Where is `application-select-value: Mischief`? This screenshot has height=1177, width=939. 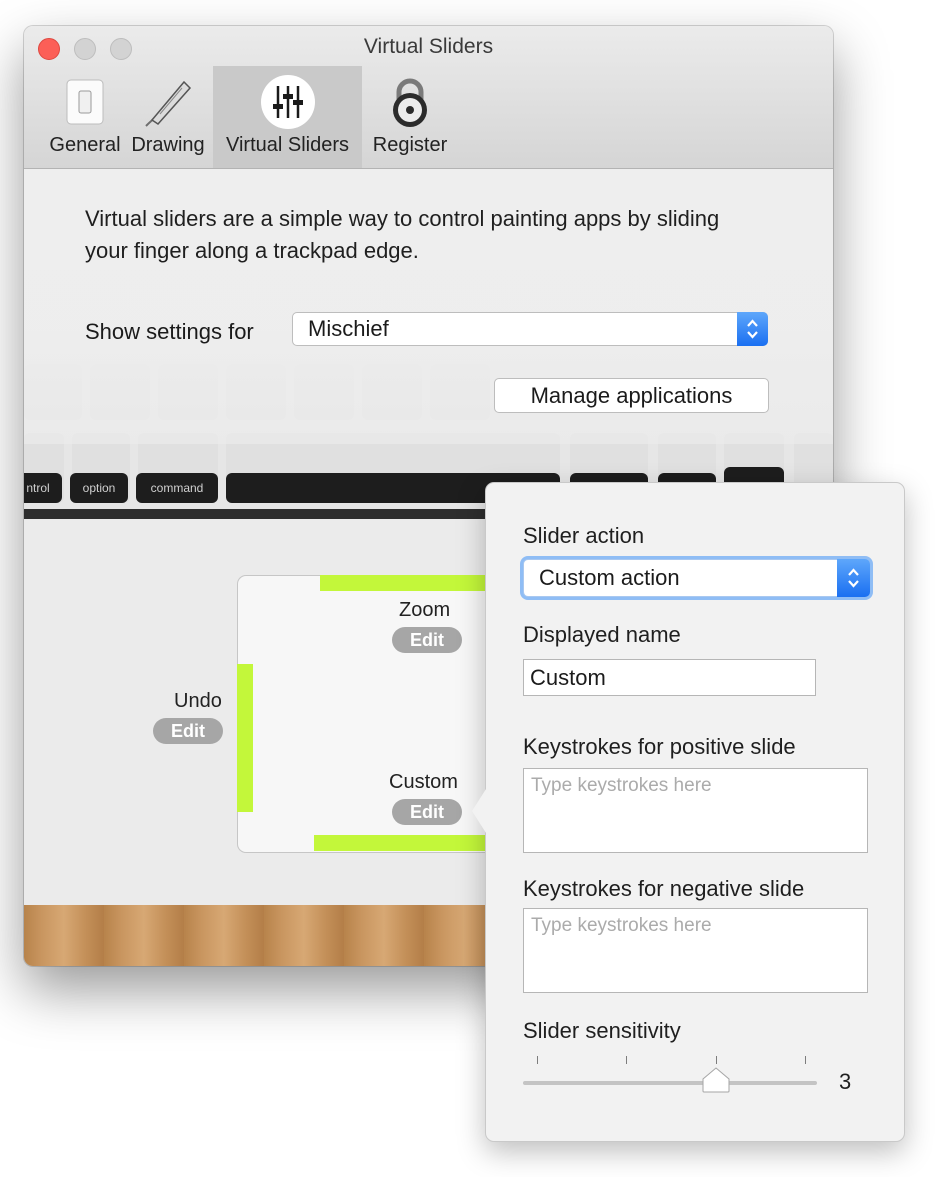
application-select-value: Mischief is located at coordinates (348, 328).